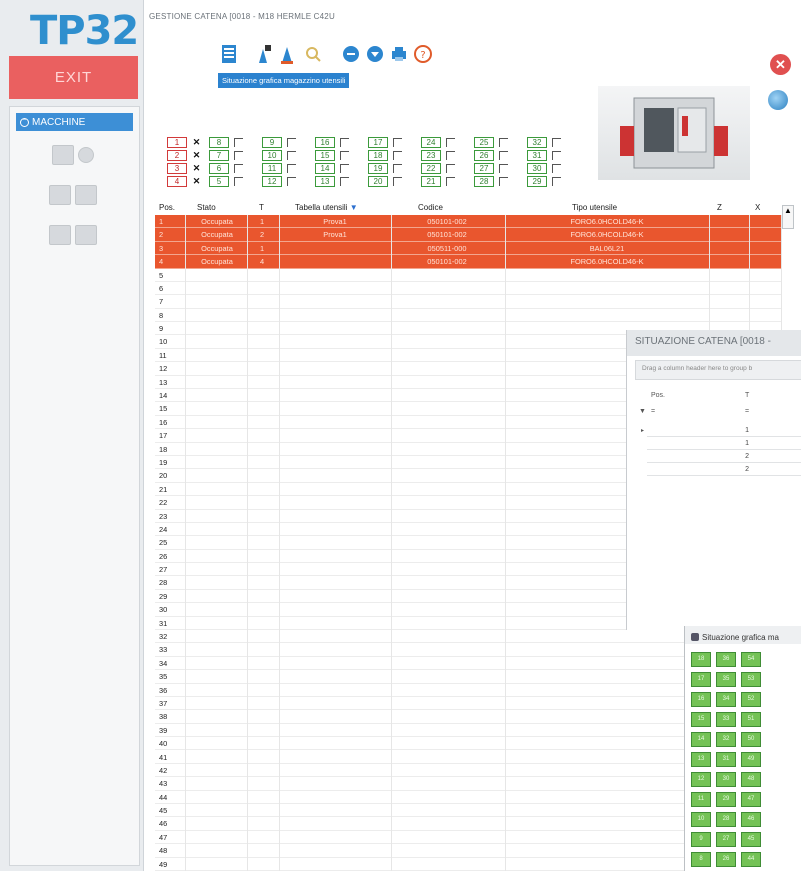 The width and height of the screenshot is (801, 871). I want to click on slot-map-cell: 52, so click(751, 699).